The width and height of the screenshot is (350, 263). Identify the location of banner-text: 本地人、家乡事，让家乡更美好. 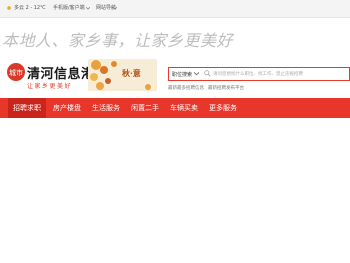
(118, 40).